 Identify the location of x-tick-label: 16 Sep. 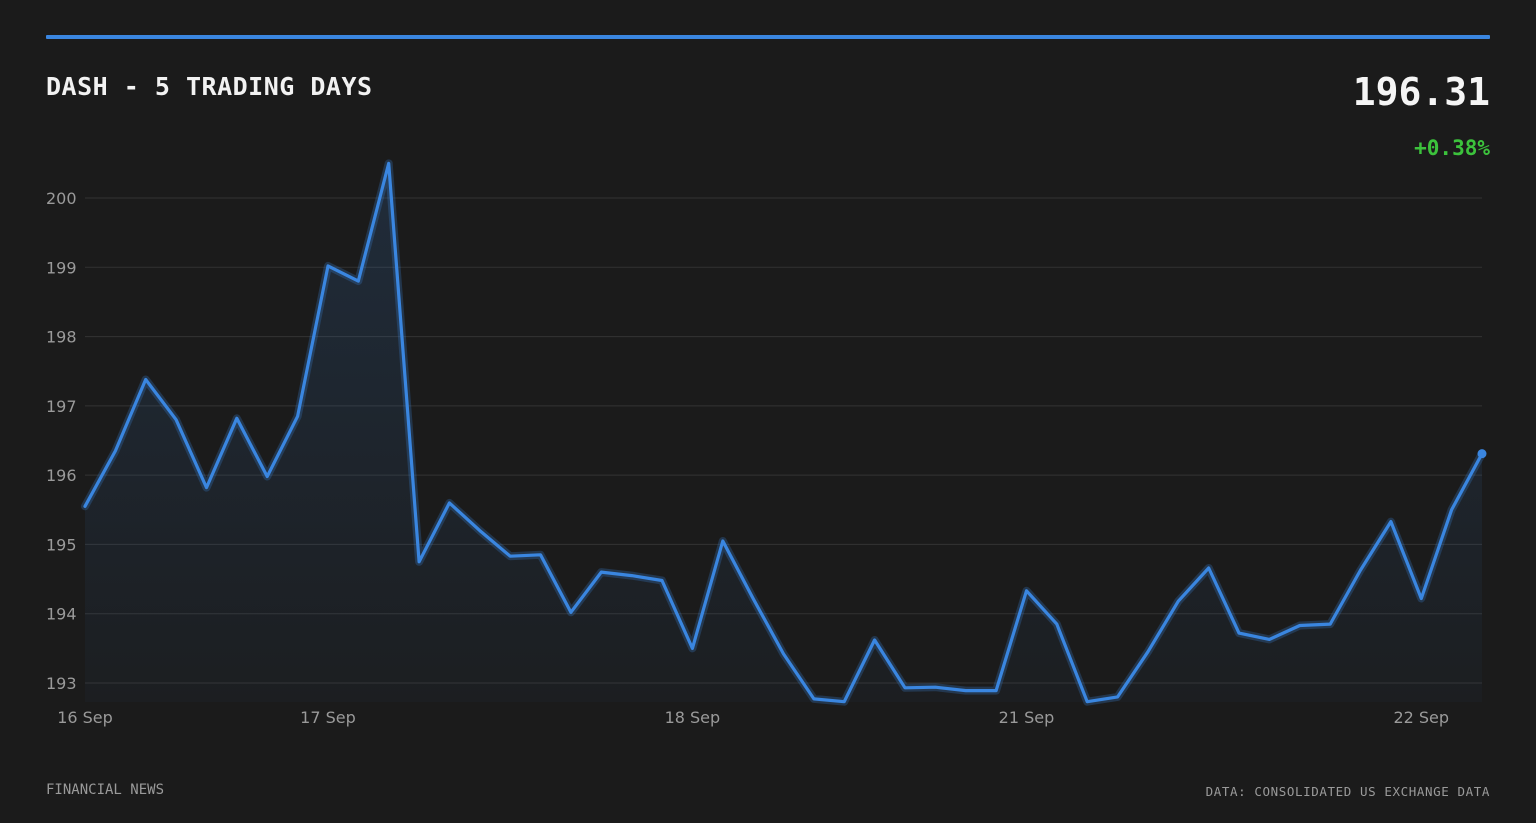
(85, 717).